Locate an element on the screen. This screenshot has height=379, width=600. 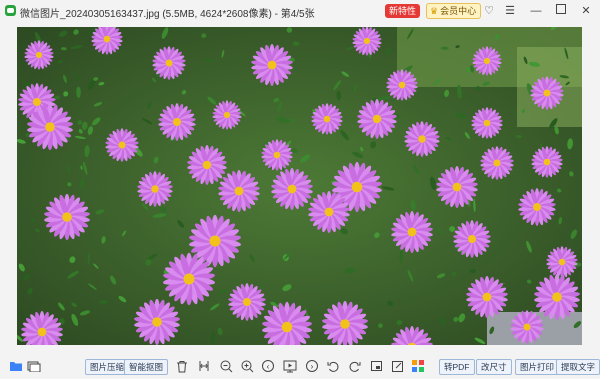
next-image-icon: › is located at coordinates (312, 366).